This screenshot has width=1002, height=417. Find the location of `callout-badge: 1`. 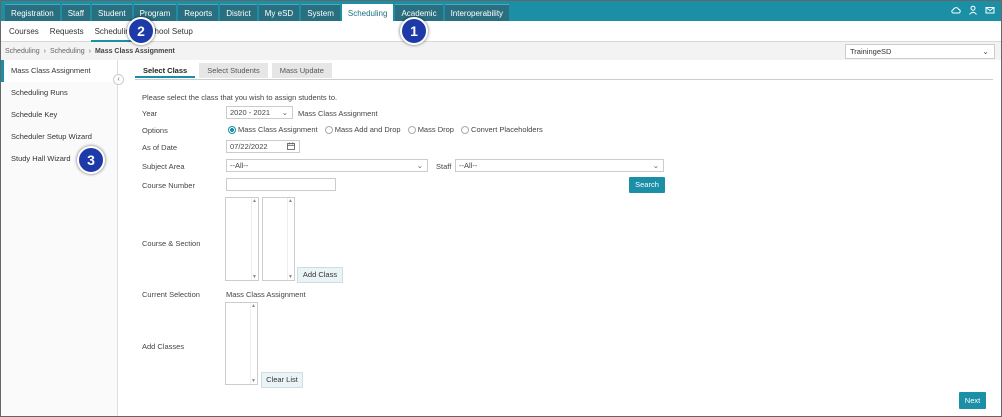

callout-badge: 1 is located at coordinates (414, 31).